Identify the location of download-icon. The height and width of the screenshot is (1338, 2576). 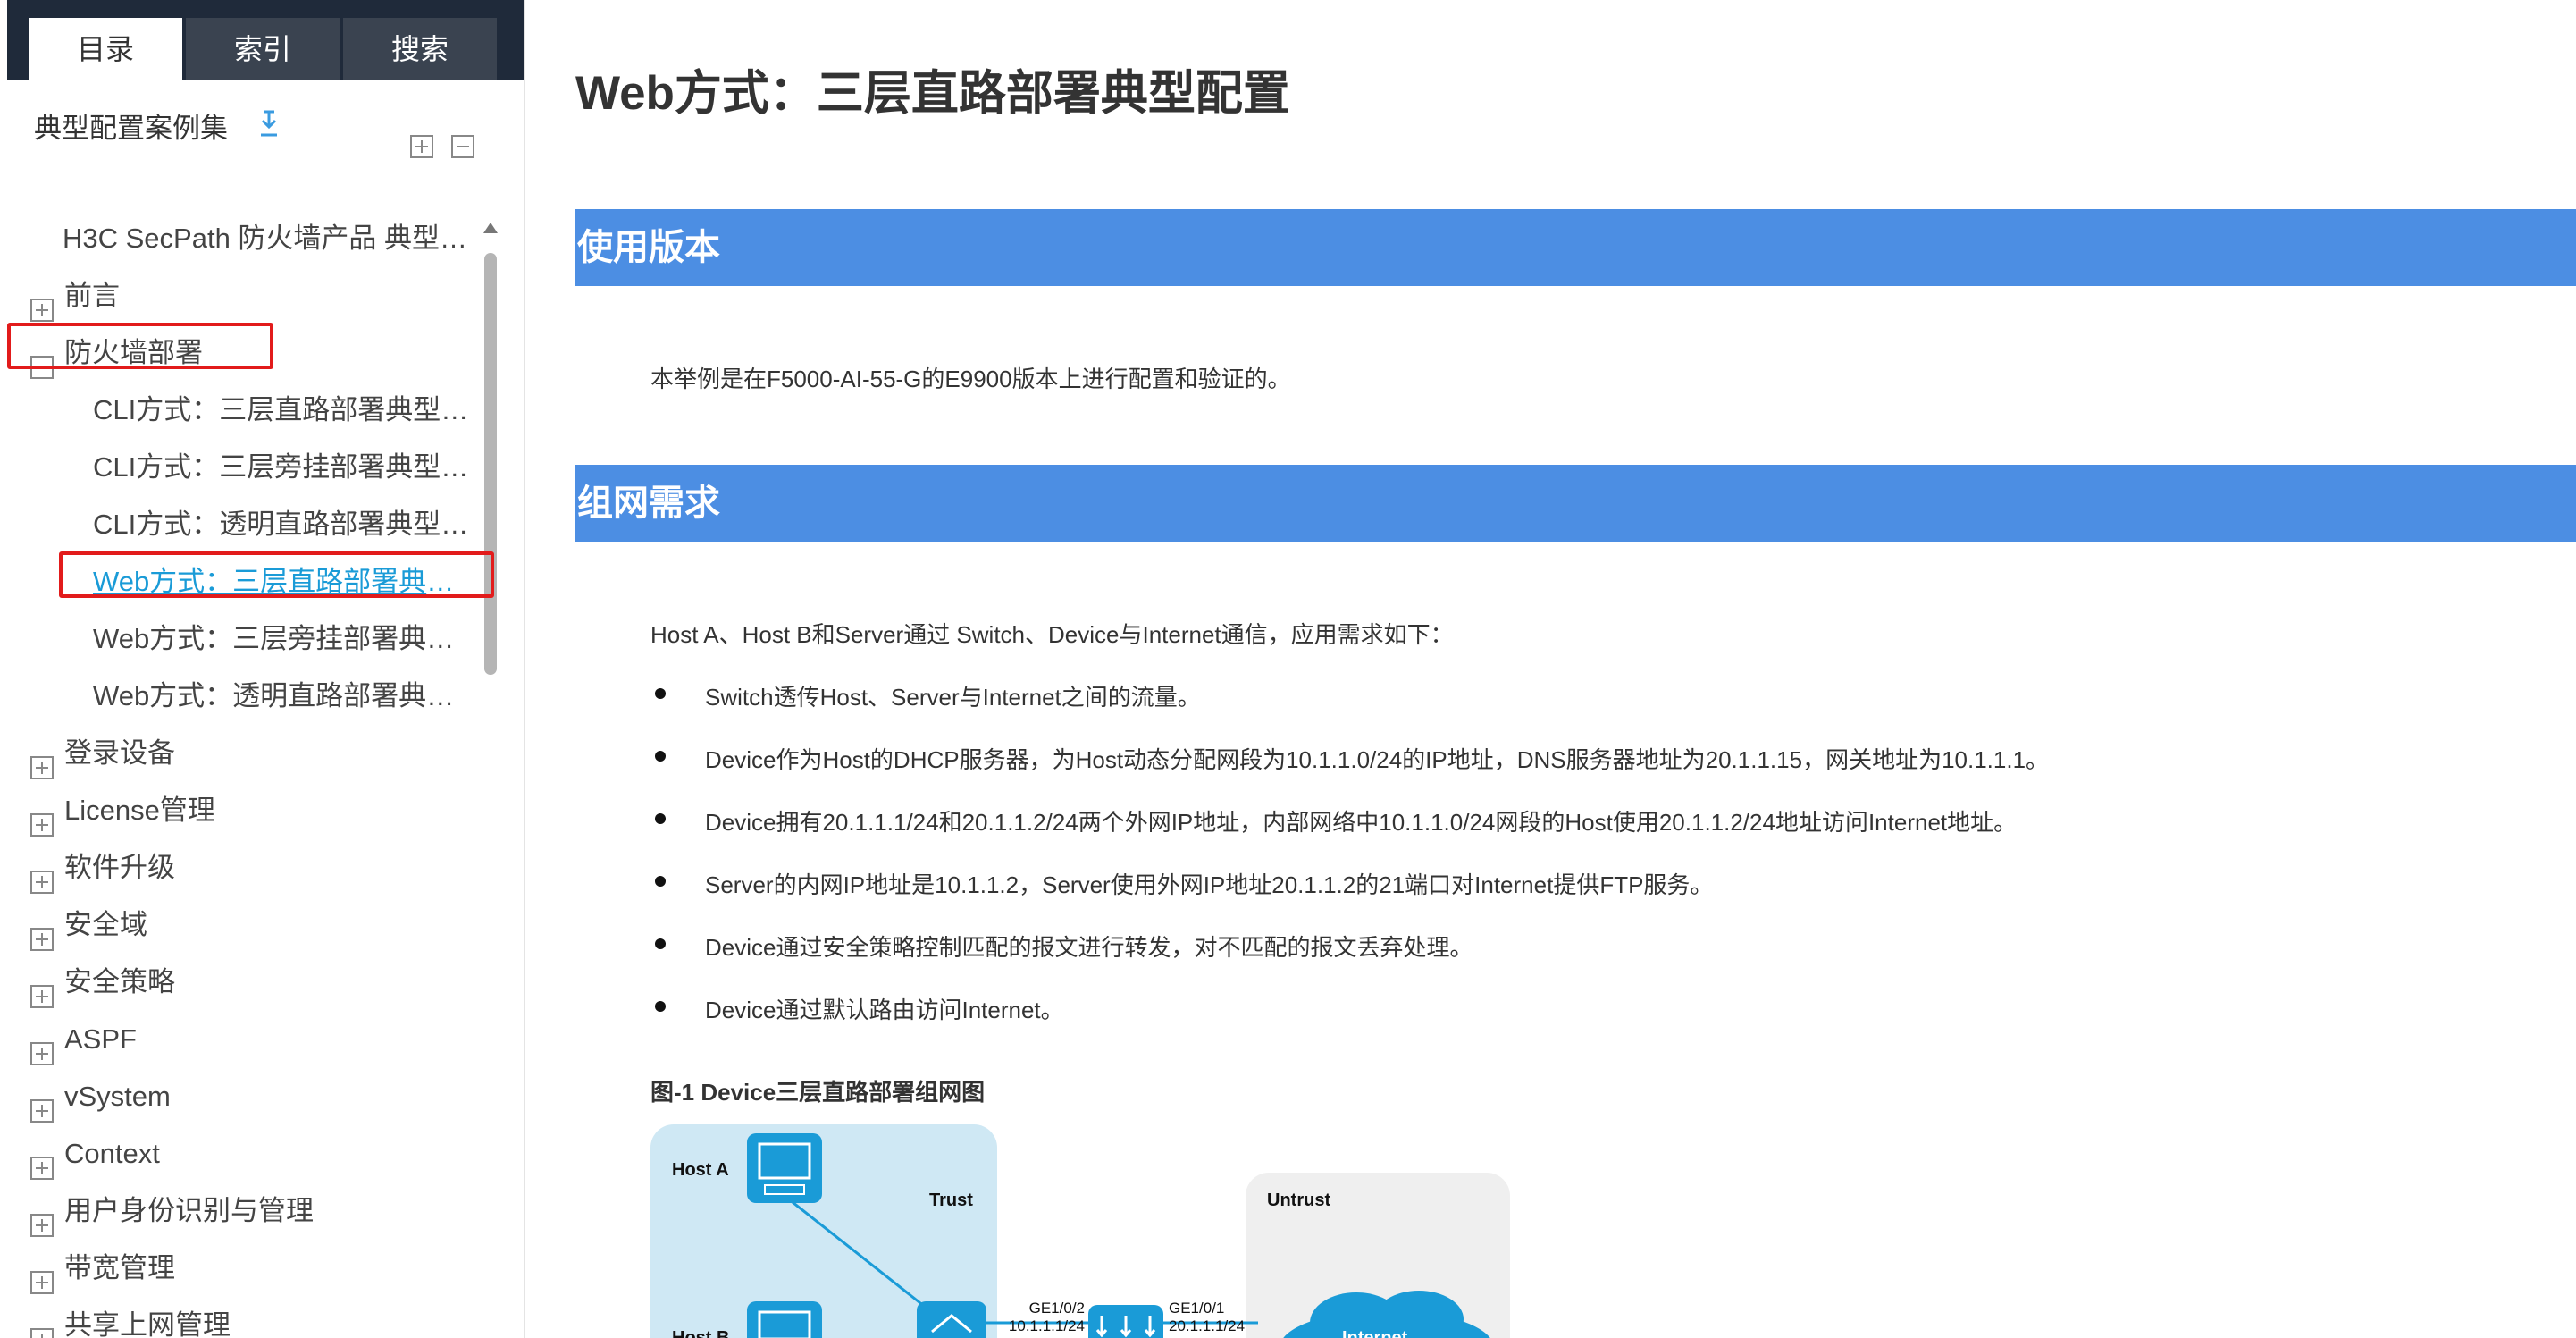
(269, 124).